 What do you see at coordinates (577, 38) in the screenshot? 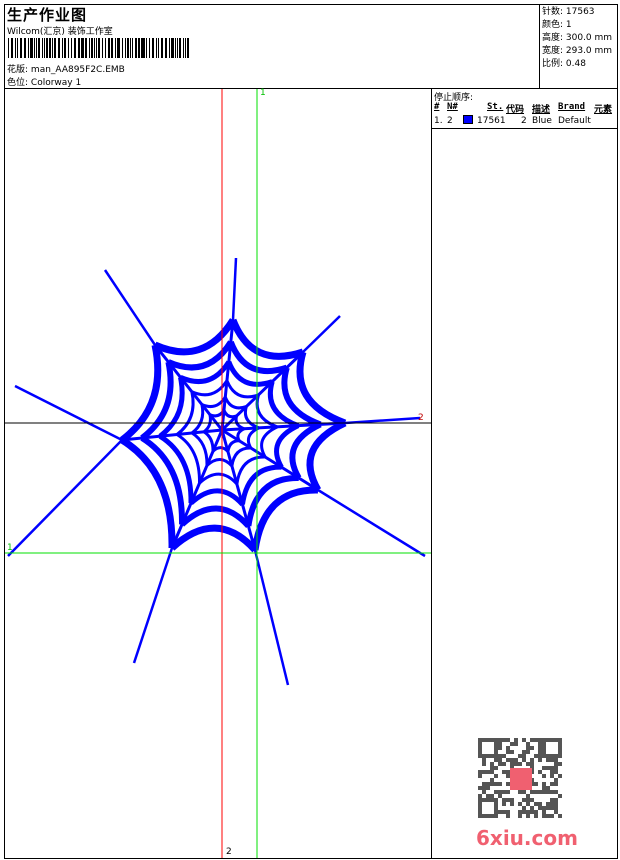
I see `design-height: 高度: 300.0 mm` at bounding box center [577, 38].